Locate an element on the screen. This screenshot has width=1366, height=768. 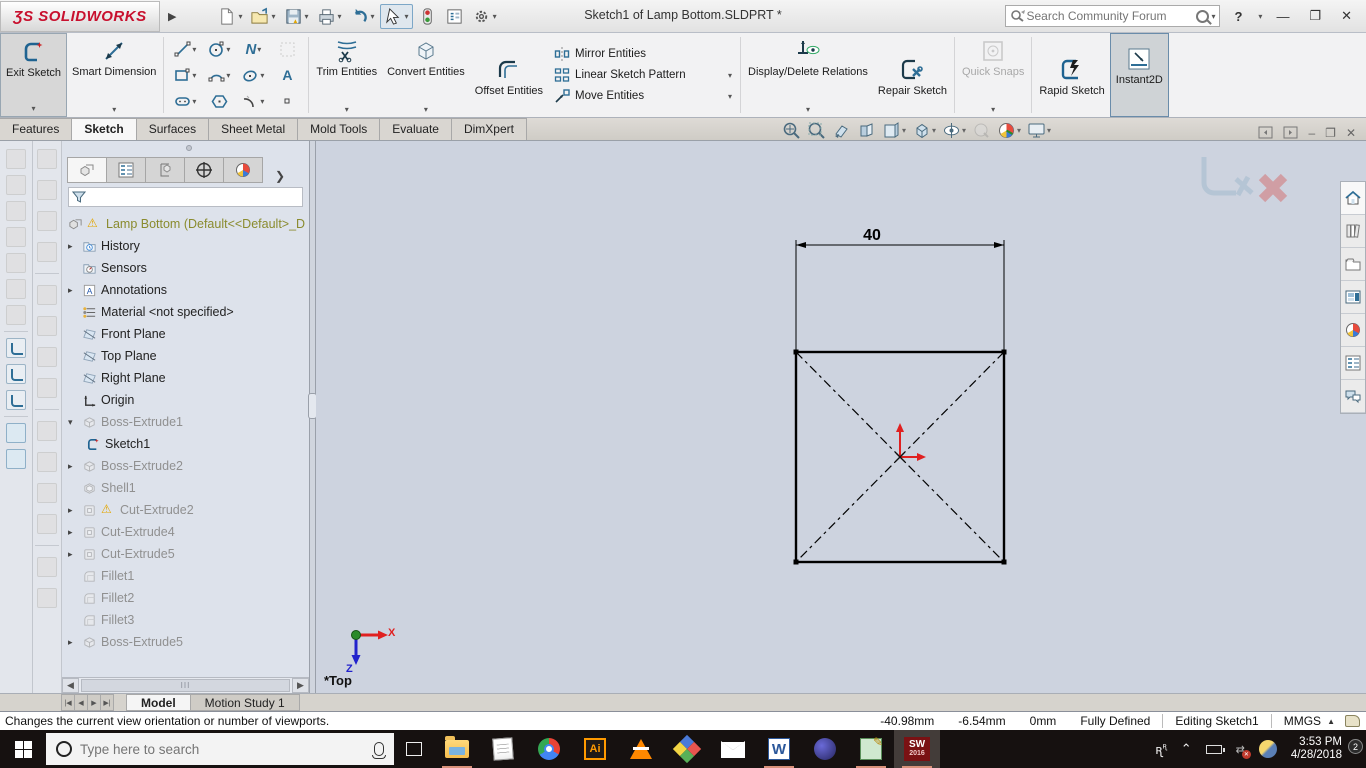
tree-item-boss-extrude5: ▸ Boss-Extrude5 is located at coordinates (185, 642).